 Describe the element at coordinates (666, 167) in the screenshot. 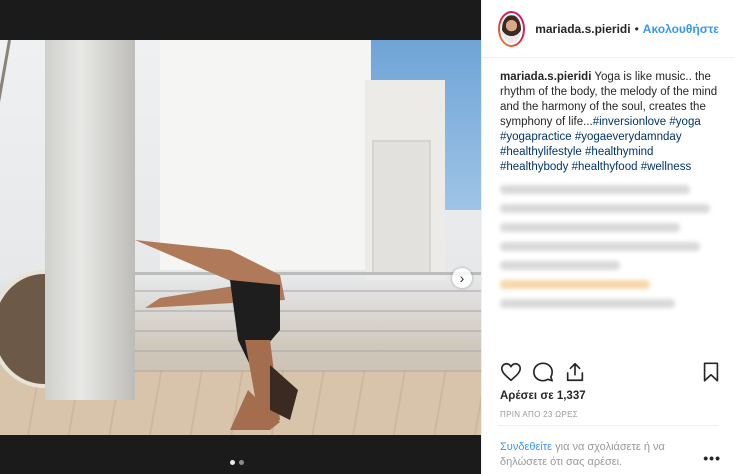

I see `hashtag: #wellness` at that location.